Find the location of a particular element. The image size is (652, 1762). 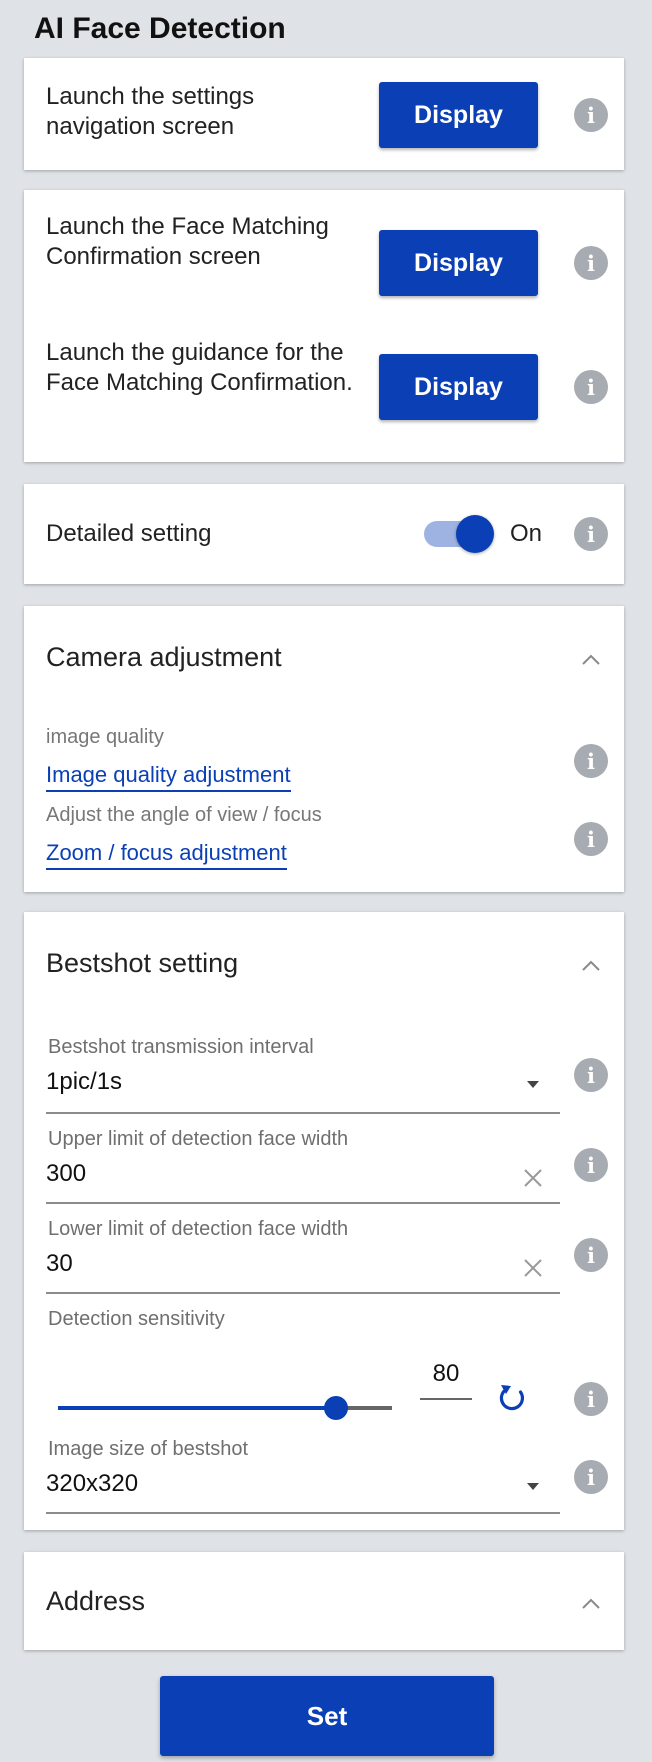

detailed-setting-label: Detailed setting is located at coordinates (129, 533).